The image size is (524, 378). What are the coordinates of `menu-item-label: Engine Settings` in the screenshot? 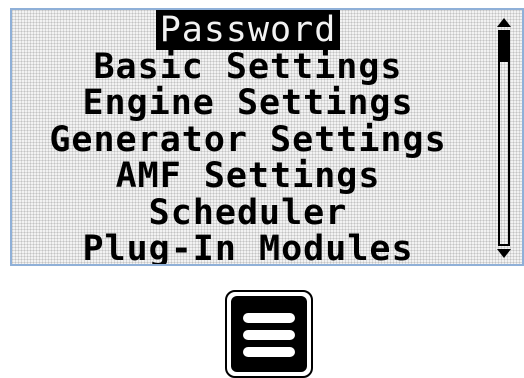 It's located at (248, 103).